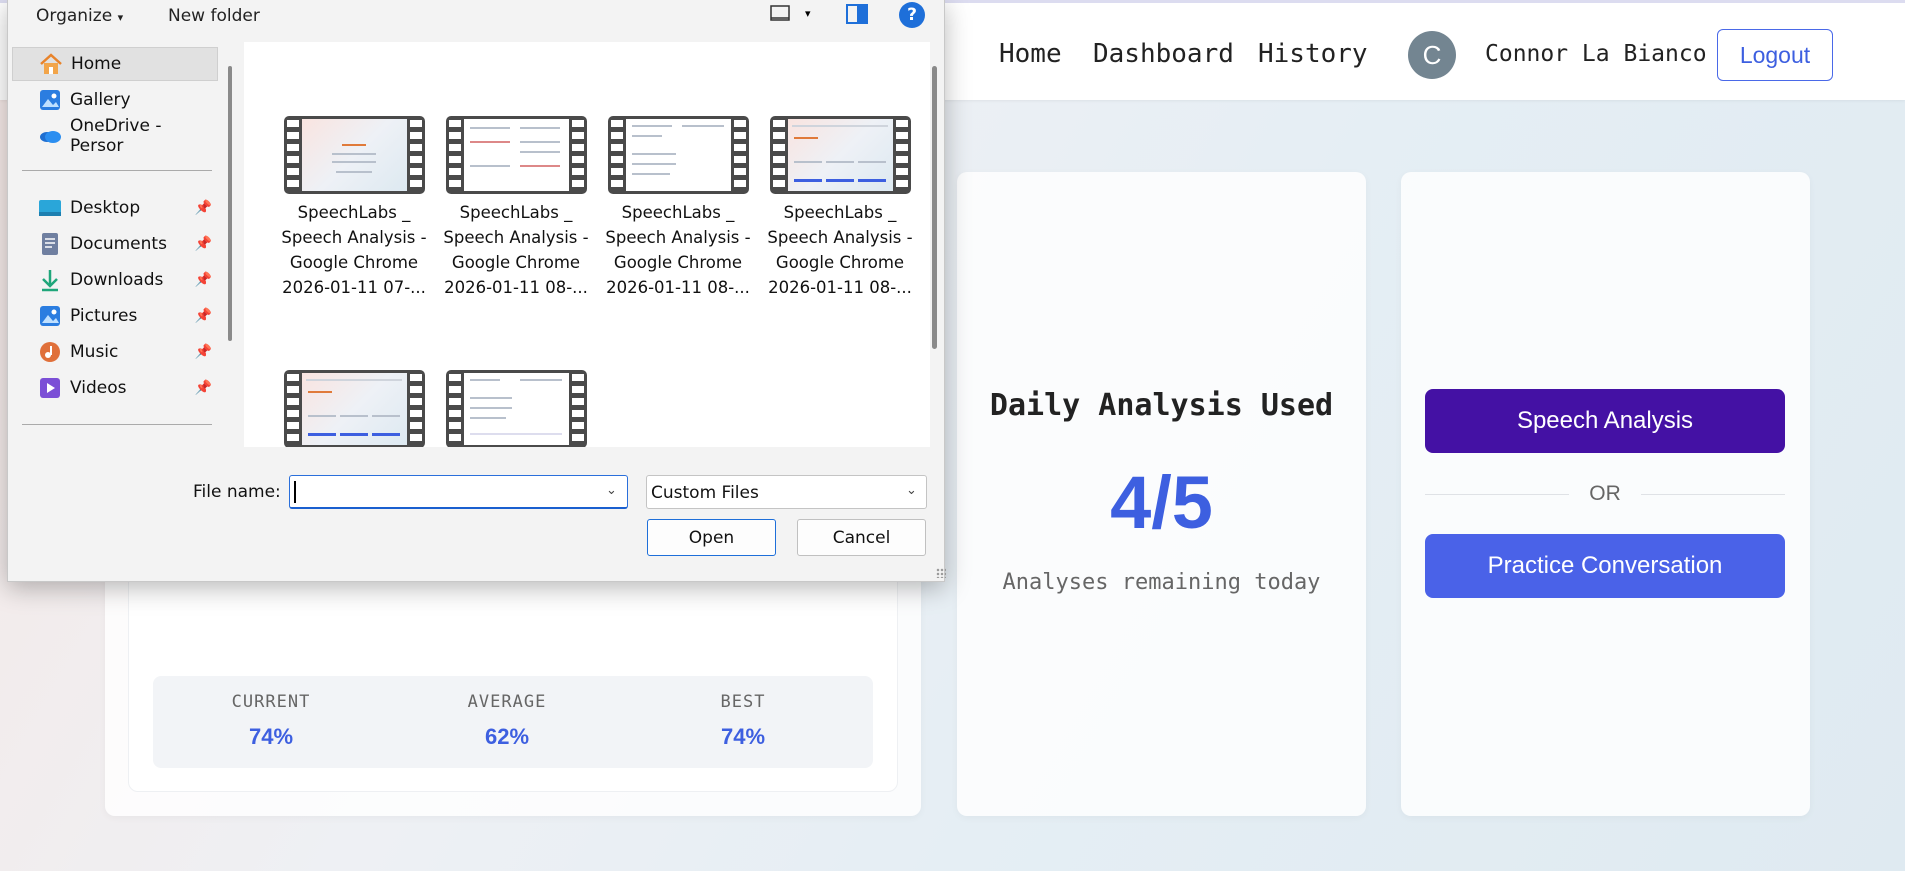 Image resolution: width=1905 pixels, height=871 pixels. What do you see at coordinates (50, 208) in the screenshot?
I see `desktop-icon` at bounding box center [50, 208].